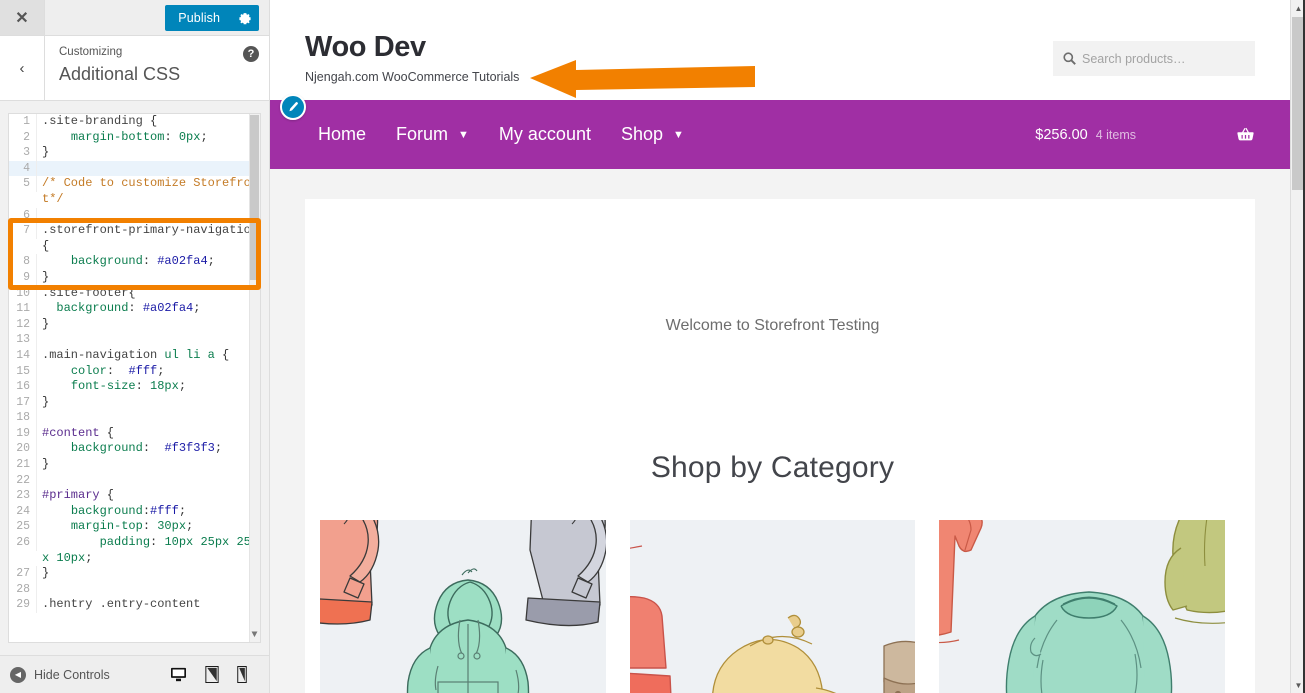 Image resolution: width=1305 pixels, height=693 pixels. I want to click on code-line: 25 margin-top: 30px;, so click(134, 527).